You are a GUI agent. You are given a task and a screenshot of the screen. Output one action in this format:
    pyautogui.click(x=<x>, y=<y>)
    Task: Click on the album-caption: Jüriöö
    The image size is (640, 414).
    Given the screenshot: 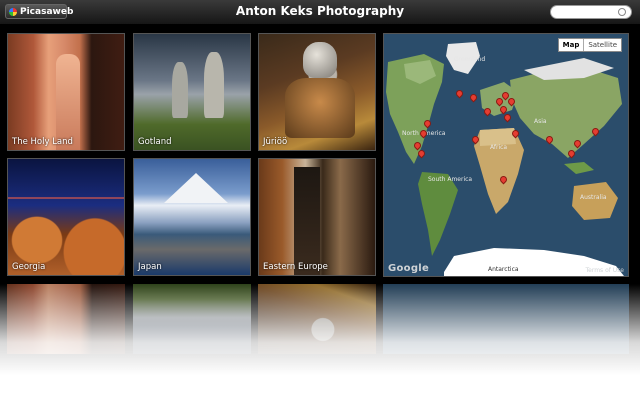 What is the action you would take?
    pyautogui.click(x=275, y=142)
    